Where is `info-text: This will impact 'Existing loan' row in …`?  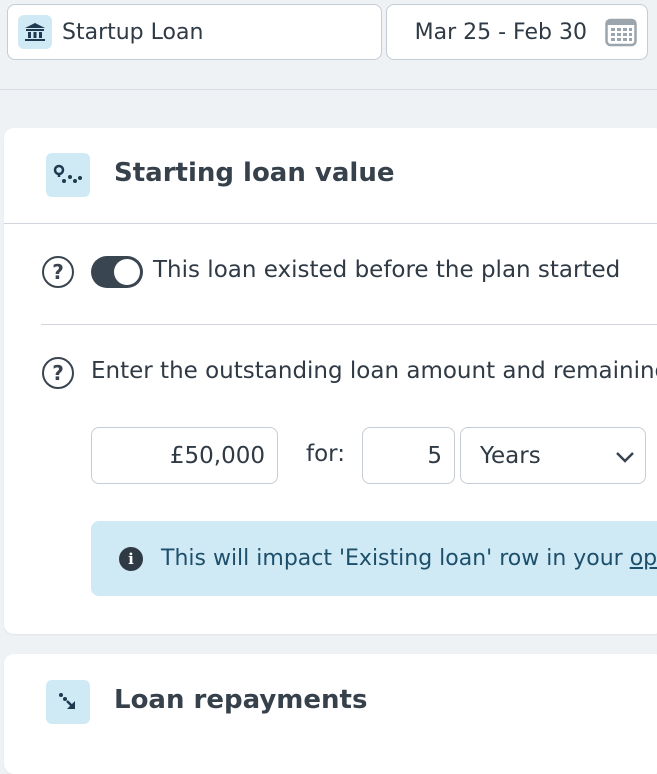
info-text: This will impact 'Existing loan' row in … is located at coordinates (409, 558).